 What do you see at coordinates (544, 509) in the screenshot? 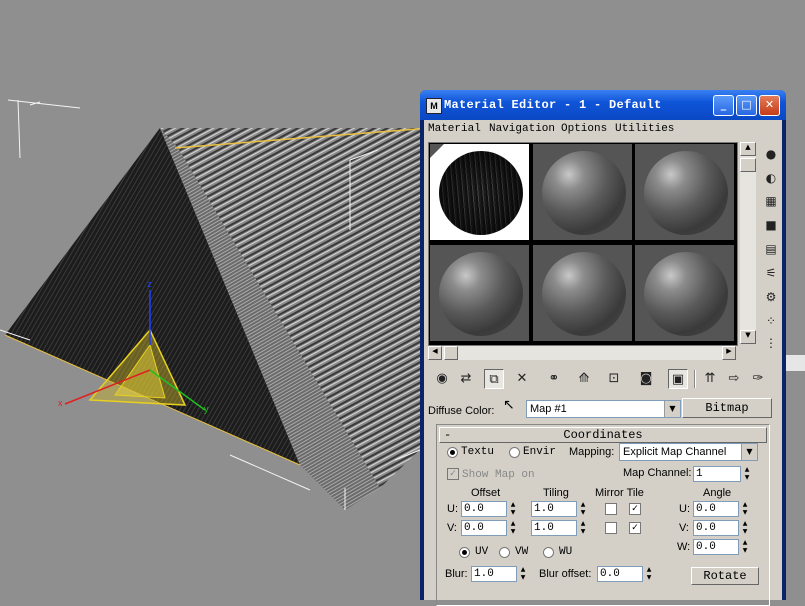
I see `u-tiling-value: 1.0` at bounding box center [544, 509].